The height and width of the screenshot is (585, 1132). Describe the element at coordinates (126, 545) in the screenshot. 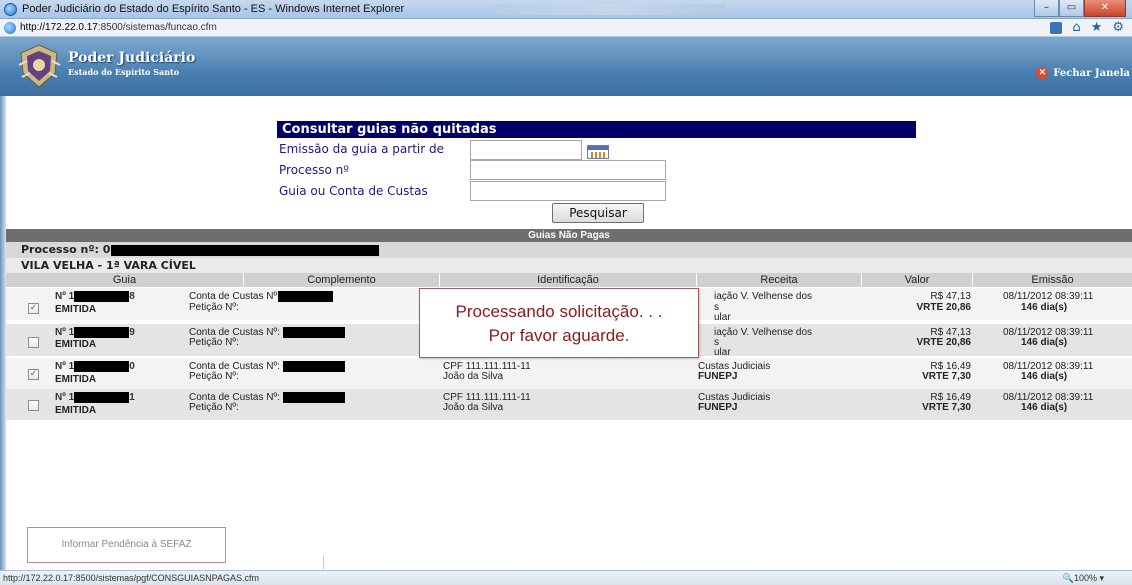

I see `informar-sefaz-button: Informar Pendência à SEFAZ` at that location.